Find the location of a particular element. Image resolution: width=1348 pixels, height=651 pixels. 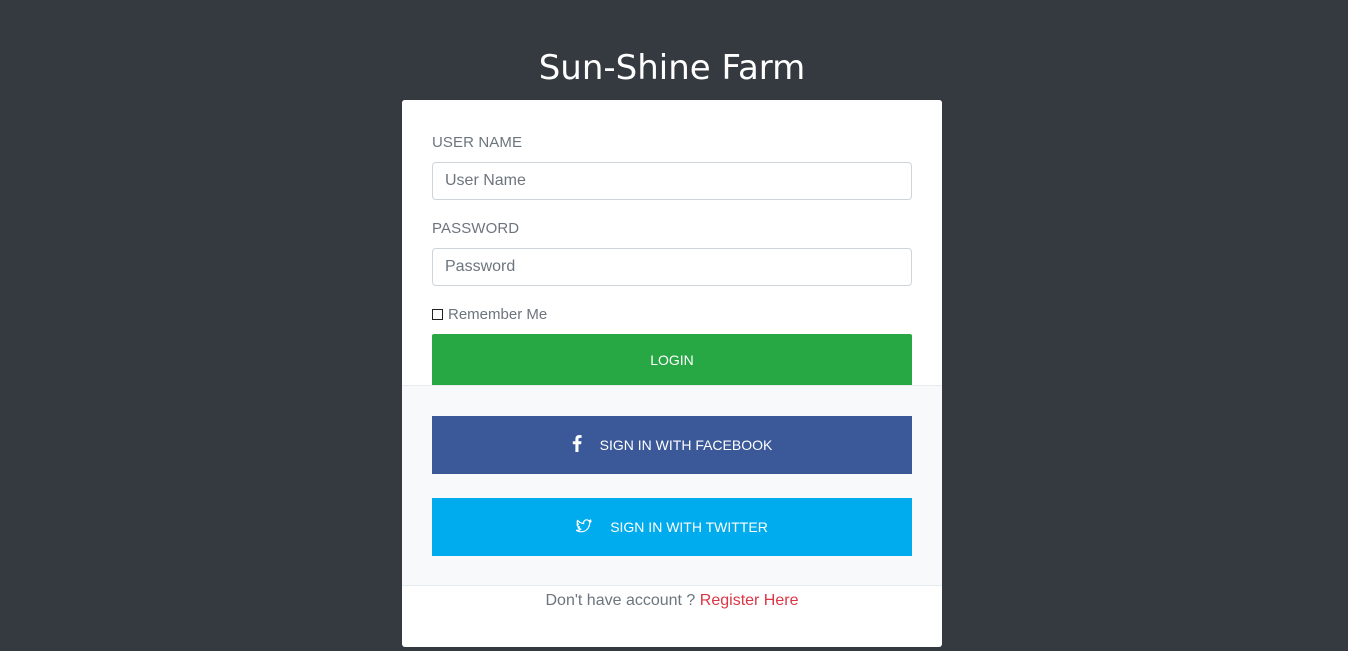

register-footer: Don't have account ? Register Here is located at coordinates (672, 598).